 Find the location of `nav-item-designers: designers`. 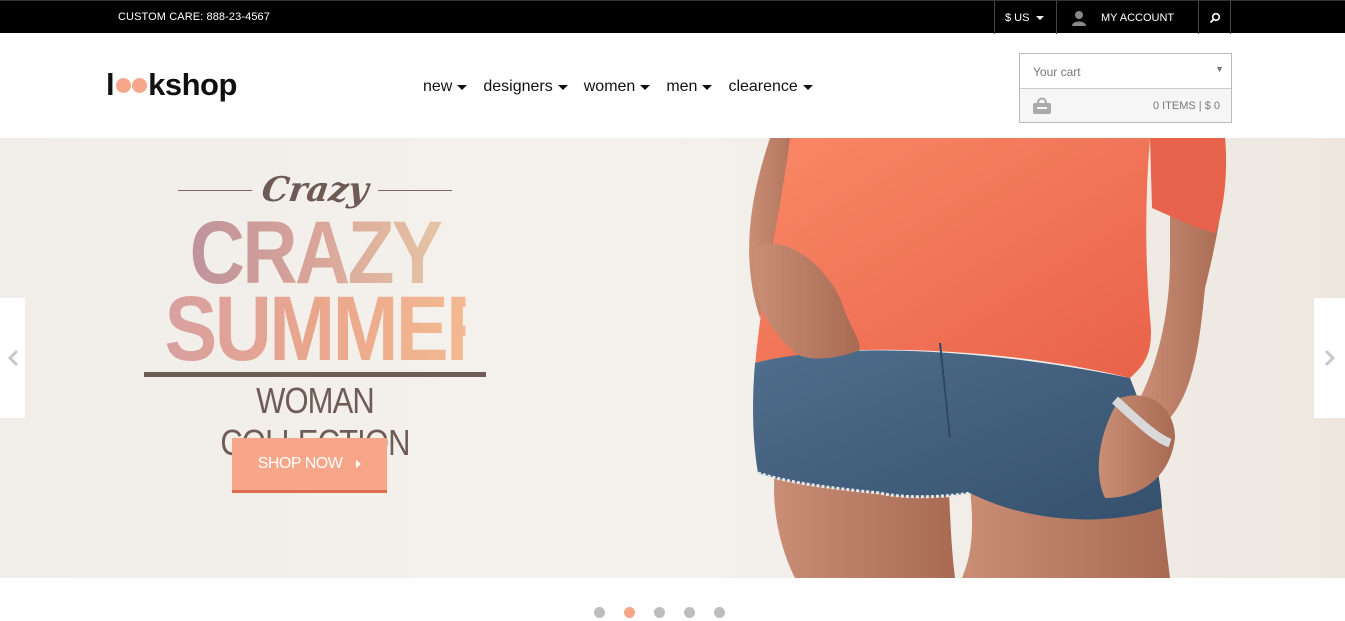

nav-item-designers: designers is located at coordinates (525, 87).